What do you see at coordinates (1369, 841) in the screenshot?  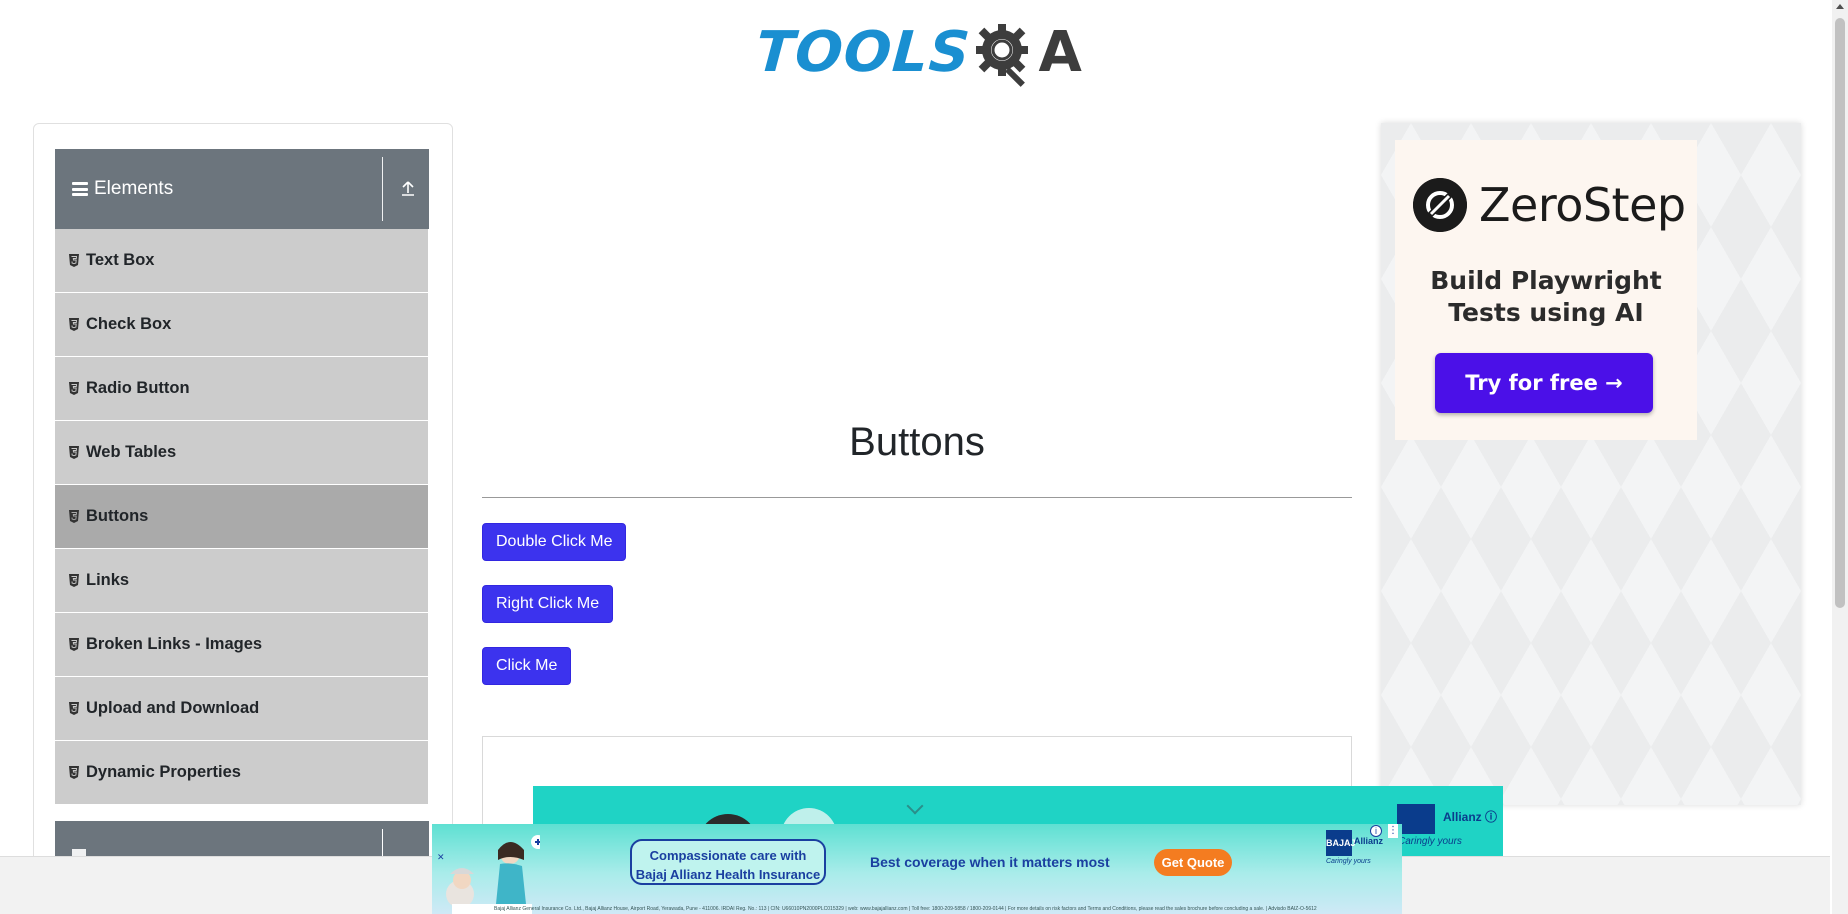 I see `allianz-logo-text: Allianz` at bounding box center [1369, 841].